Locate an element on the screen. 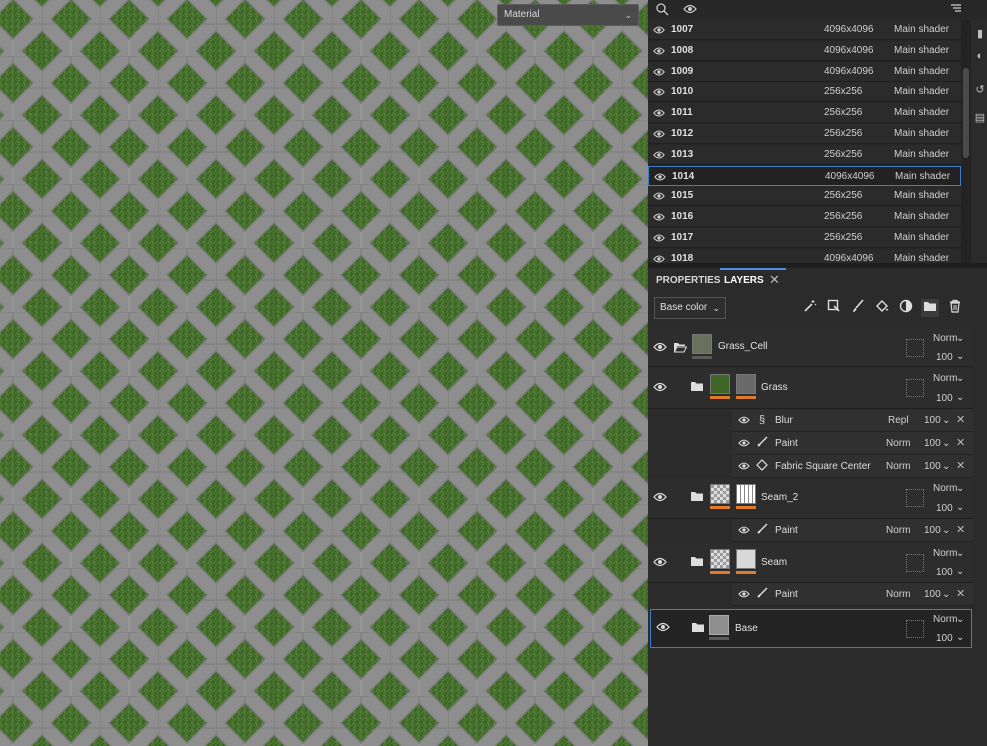 The width and height of the screenshot is (987, 746). texture-set-row: 1007 4096x4096 Main shader is located at coordinates (804, 30).